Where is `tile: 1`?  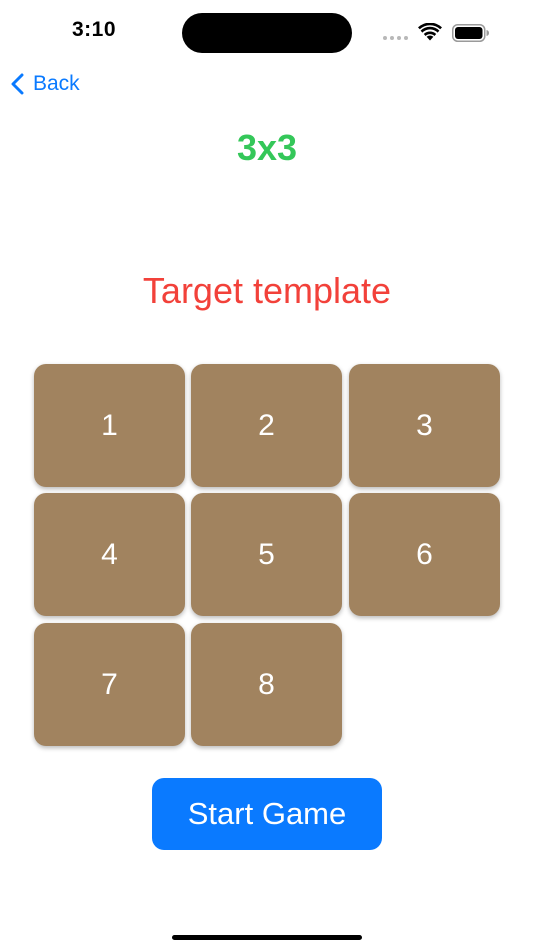
tile: 1 is located at coordinates (109, 425).